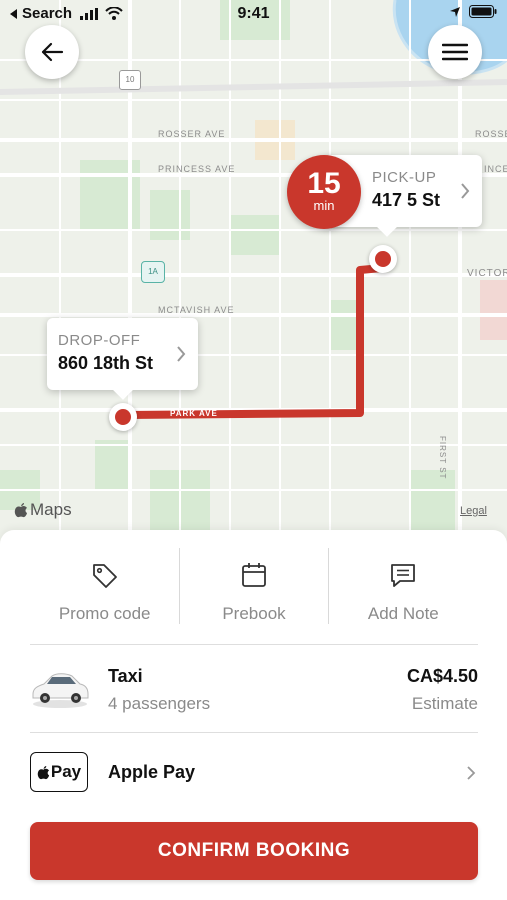 This screenshot has height=900, width=507. I want to click on menu-button, so click(455, 52).